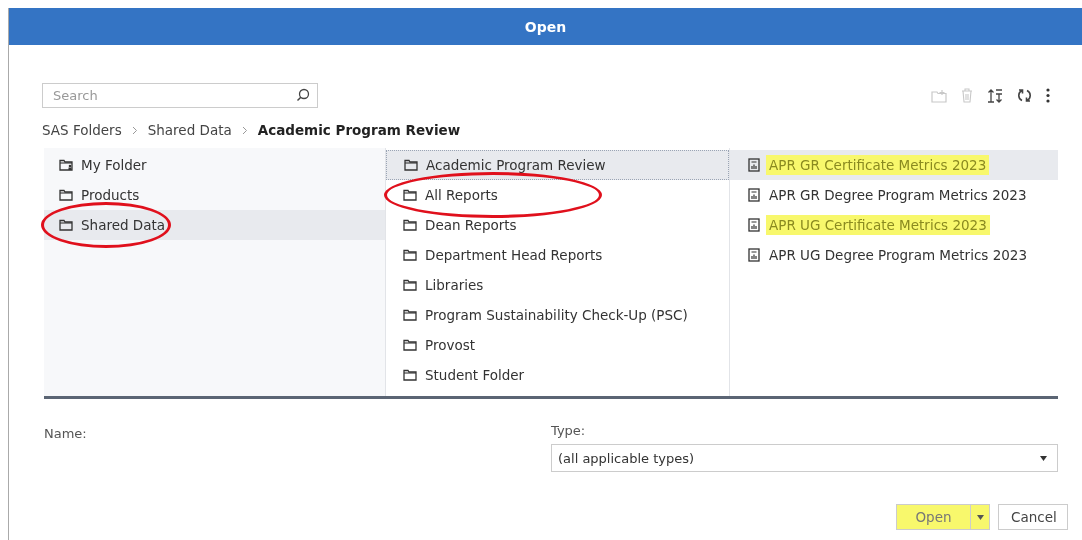  What do you see at coordinates (359, 130) in the screenshot?
I see `breadcrumb-link: Academic Program Review` at bounding box center [359, 130].